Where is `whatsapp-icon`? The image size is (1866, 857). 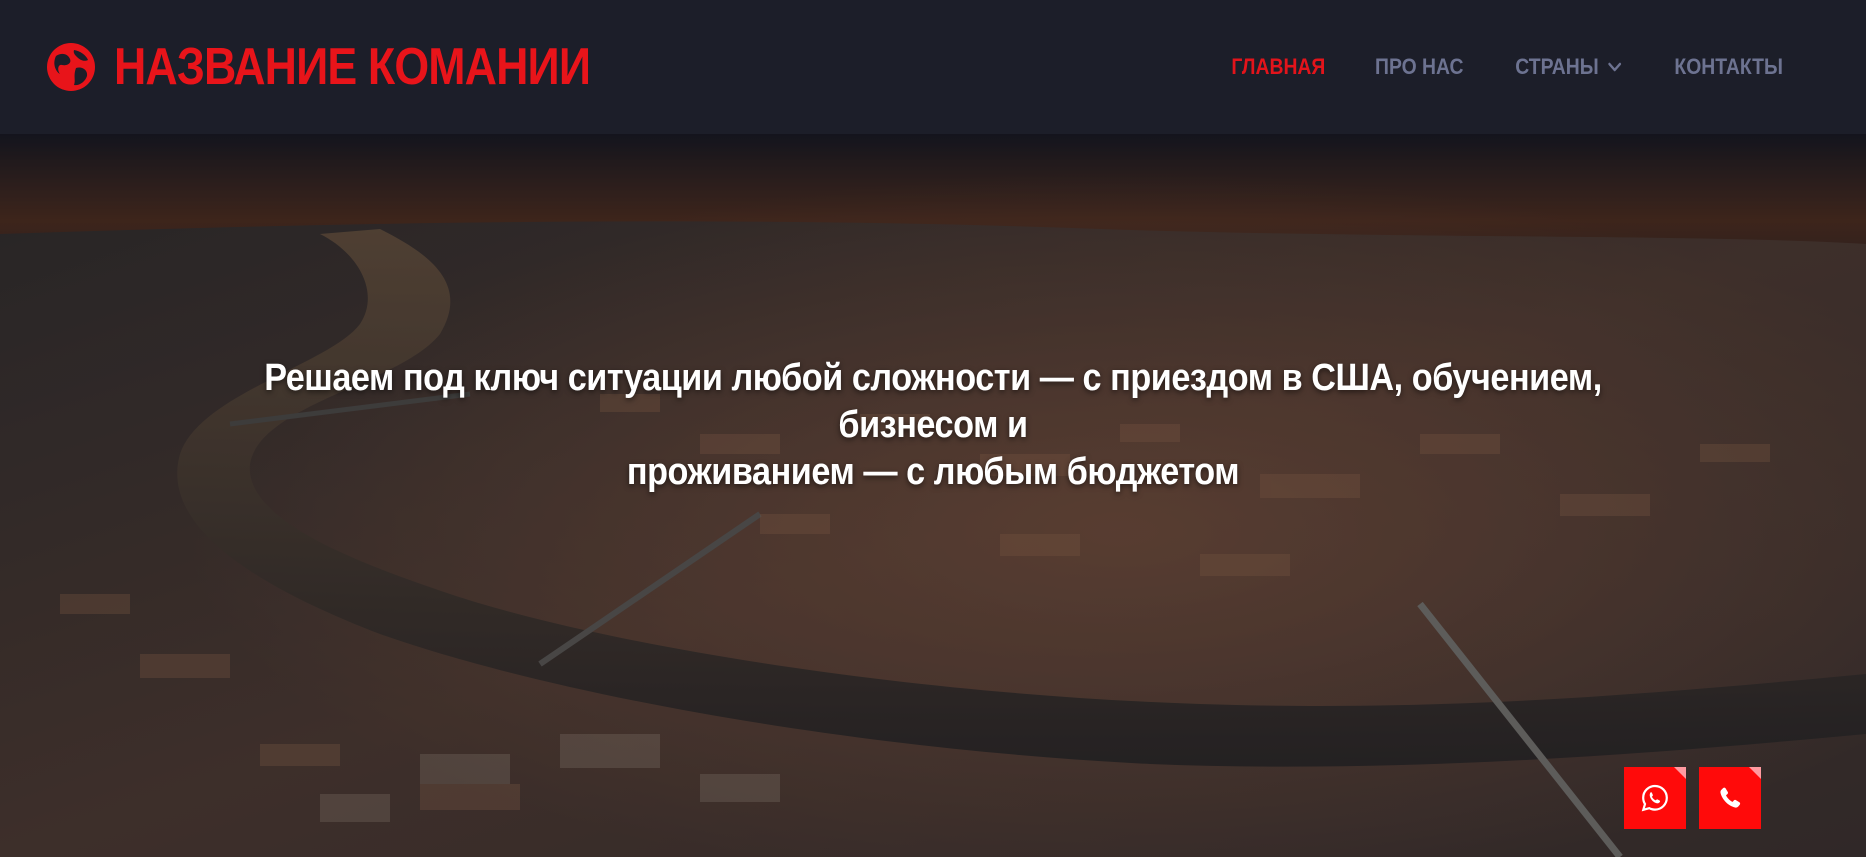 whatsapp-icon is located at coordinates (1654, 798).